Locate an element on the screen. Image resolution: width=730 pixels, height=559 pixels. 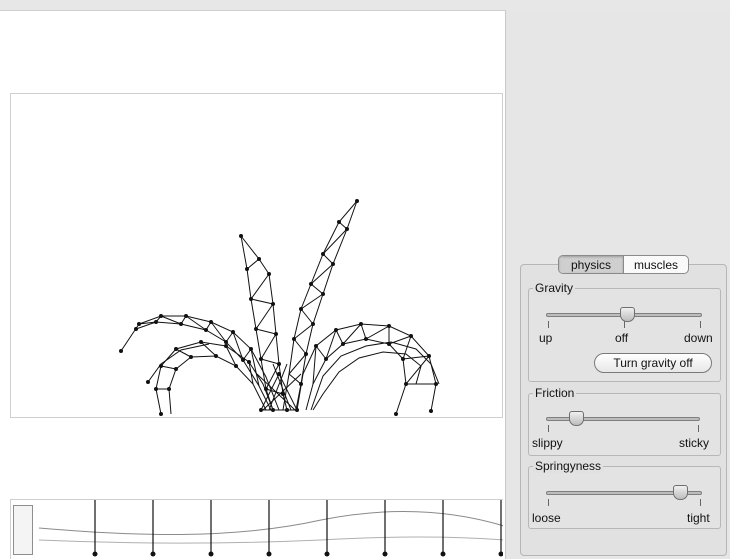
friction-label-slippy: slippy is located at coordinates (547, 443).